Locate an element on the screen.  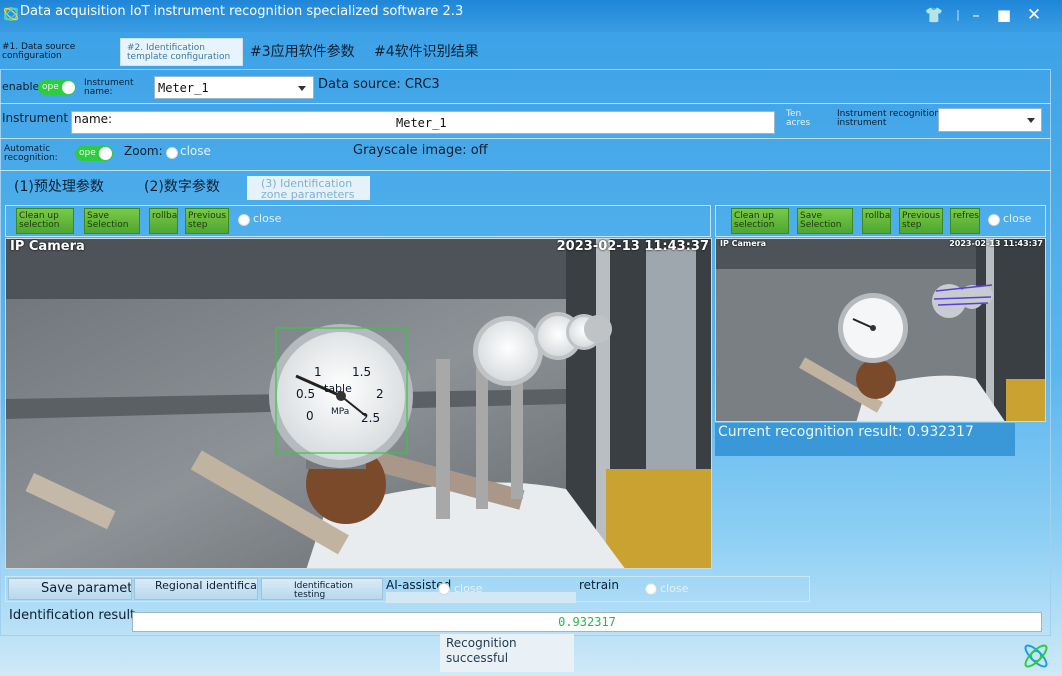
left-close-label: close is located at coordinates (267, 218).